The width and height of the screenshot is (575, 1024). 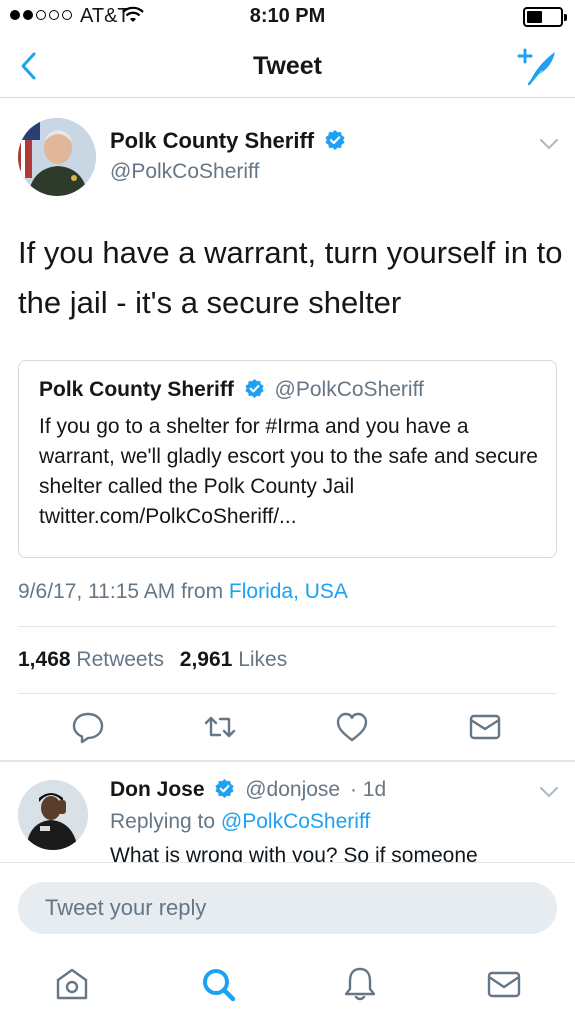 What do you see at coordinates (120, 659) in the screenshot?
I see `retweets-label: Retweets` at bounding box center [120, 659].